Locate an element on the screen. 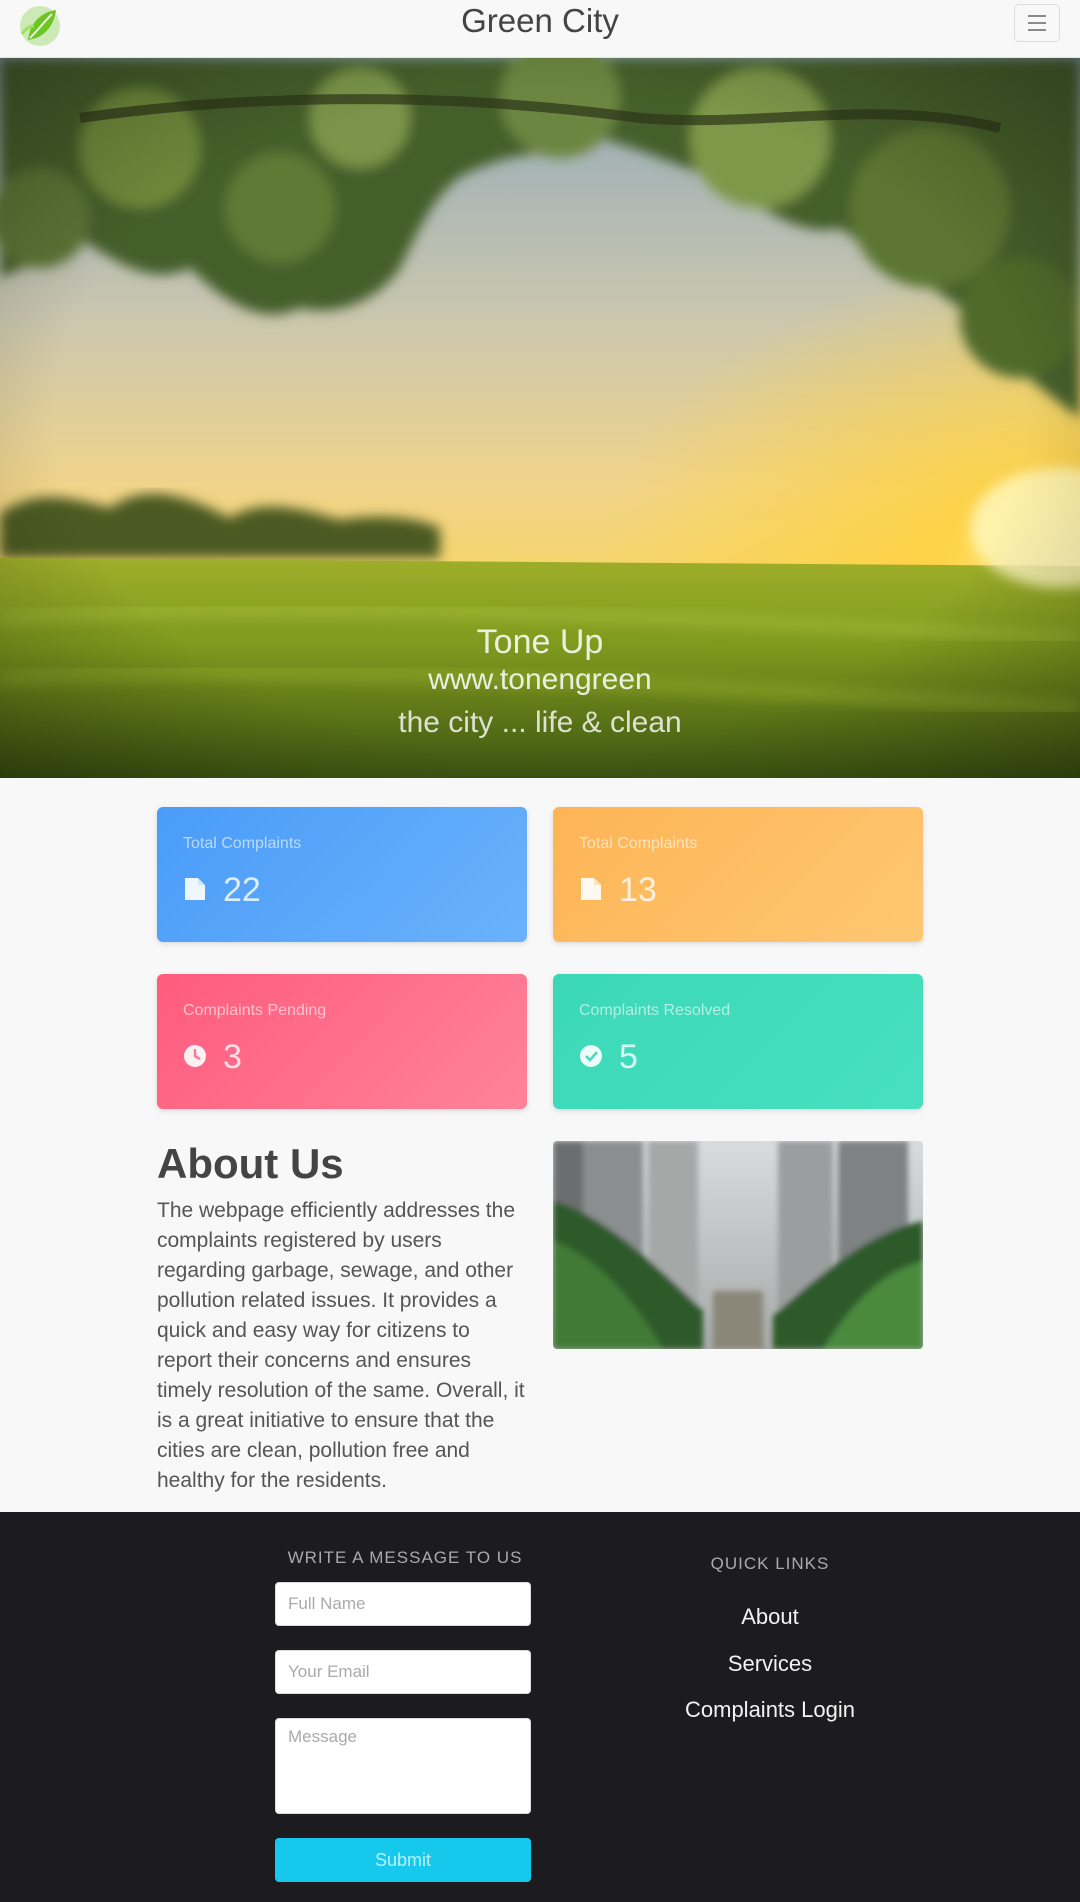 This screenshot has width=1080, height=1902. footer-link-services: Services is located at coordinates (770, 1664).